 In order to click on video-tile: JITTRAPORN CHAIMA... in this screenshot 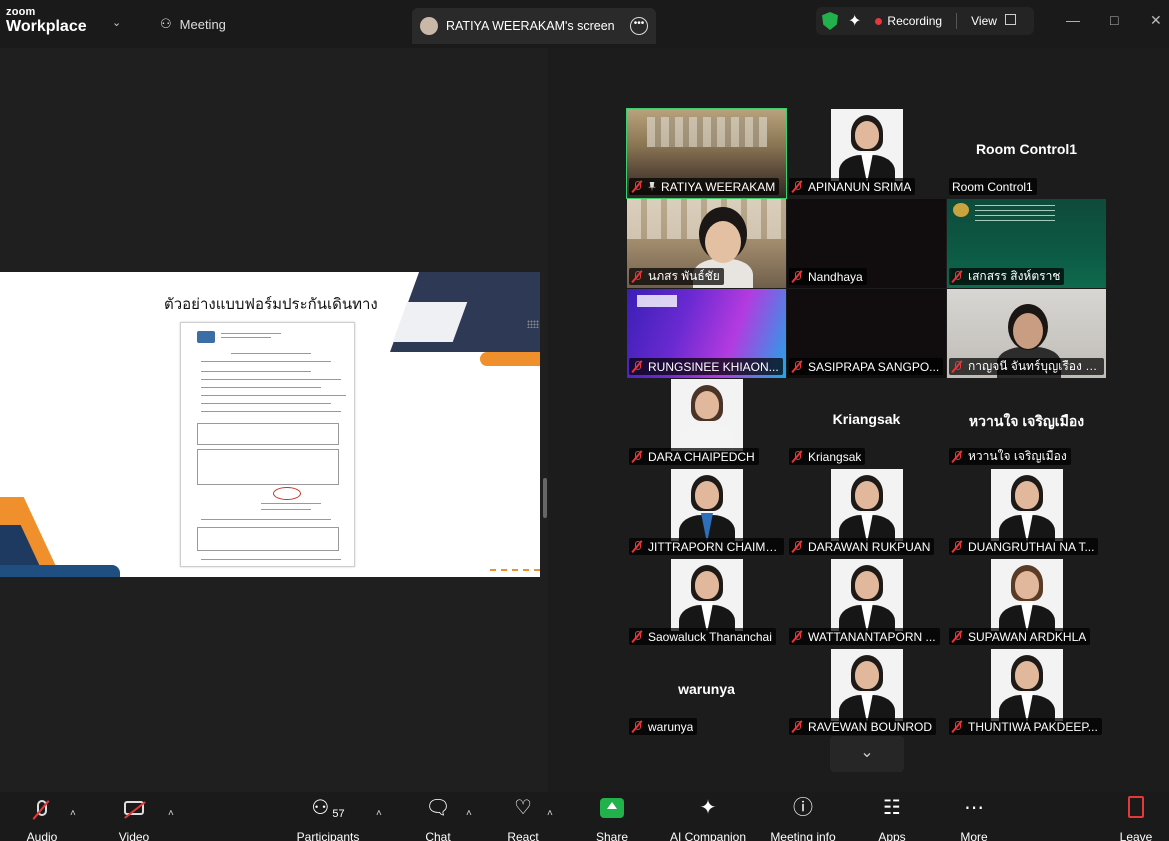, I will do `click(706, 513)`.